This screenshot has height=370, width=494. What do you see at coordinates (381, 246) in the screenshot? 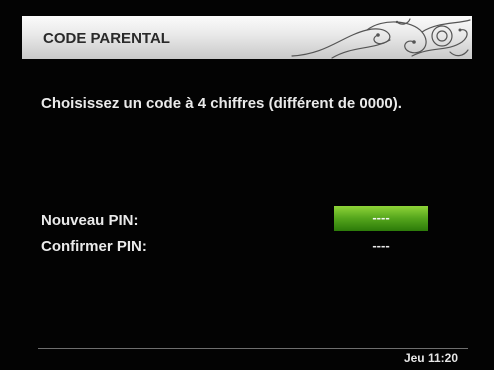
I see `confirm-pin-field: ----` at bounding box center [381, 246].